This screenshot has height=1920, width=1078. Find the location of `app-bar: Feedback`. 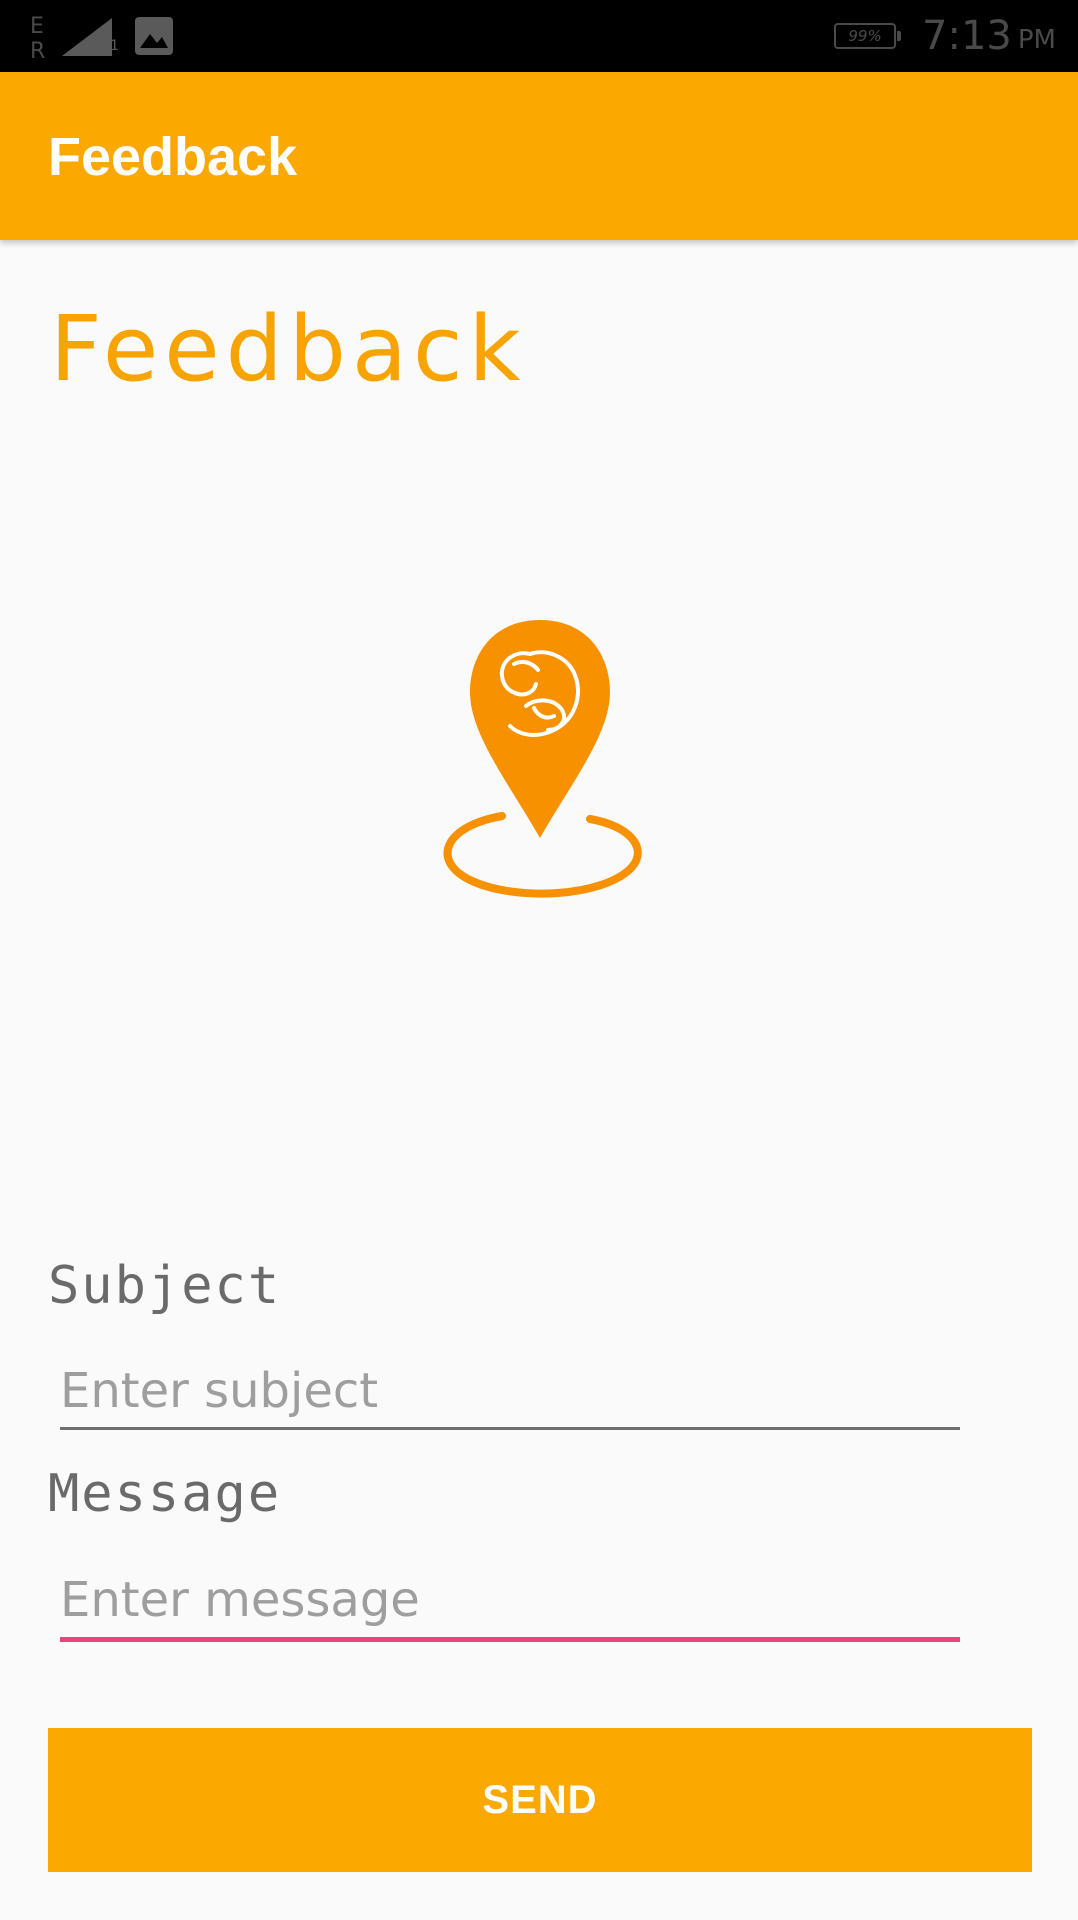

app-bar: Feedback is located at coordinates (539, 156).